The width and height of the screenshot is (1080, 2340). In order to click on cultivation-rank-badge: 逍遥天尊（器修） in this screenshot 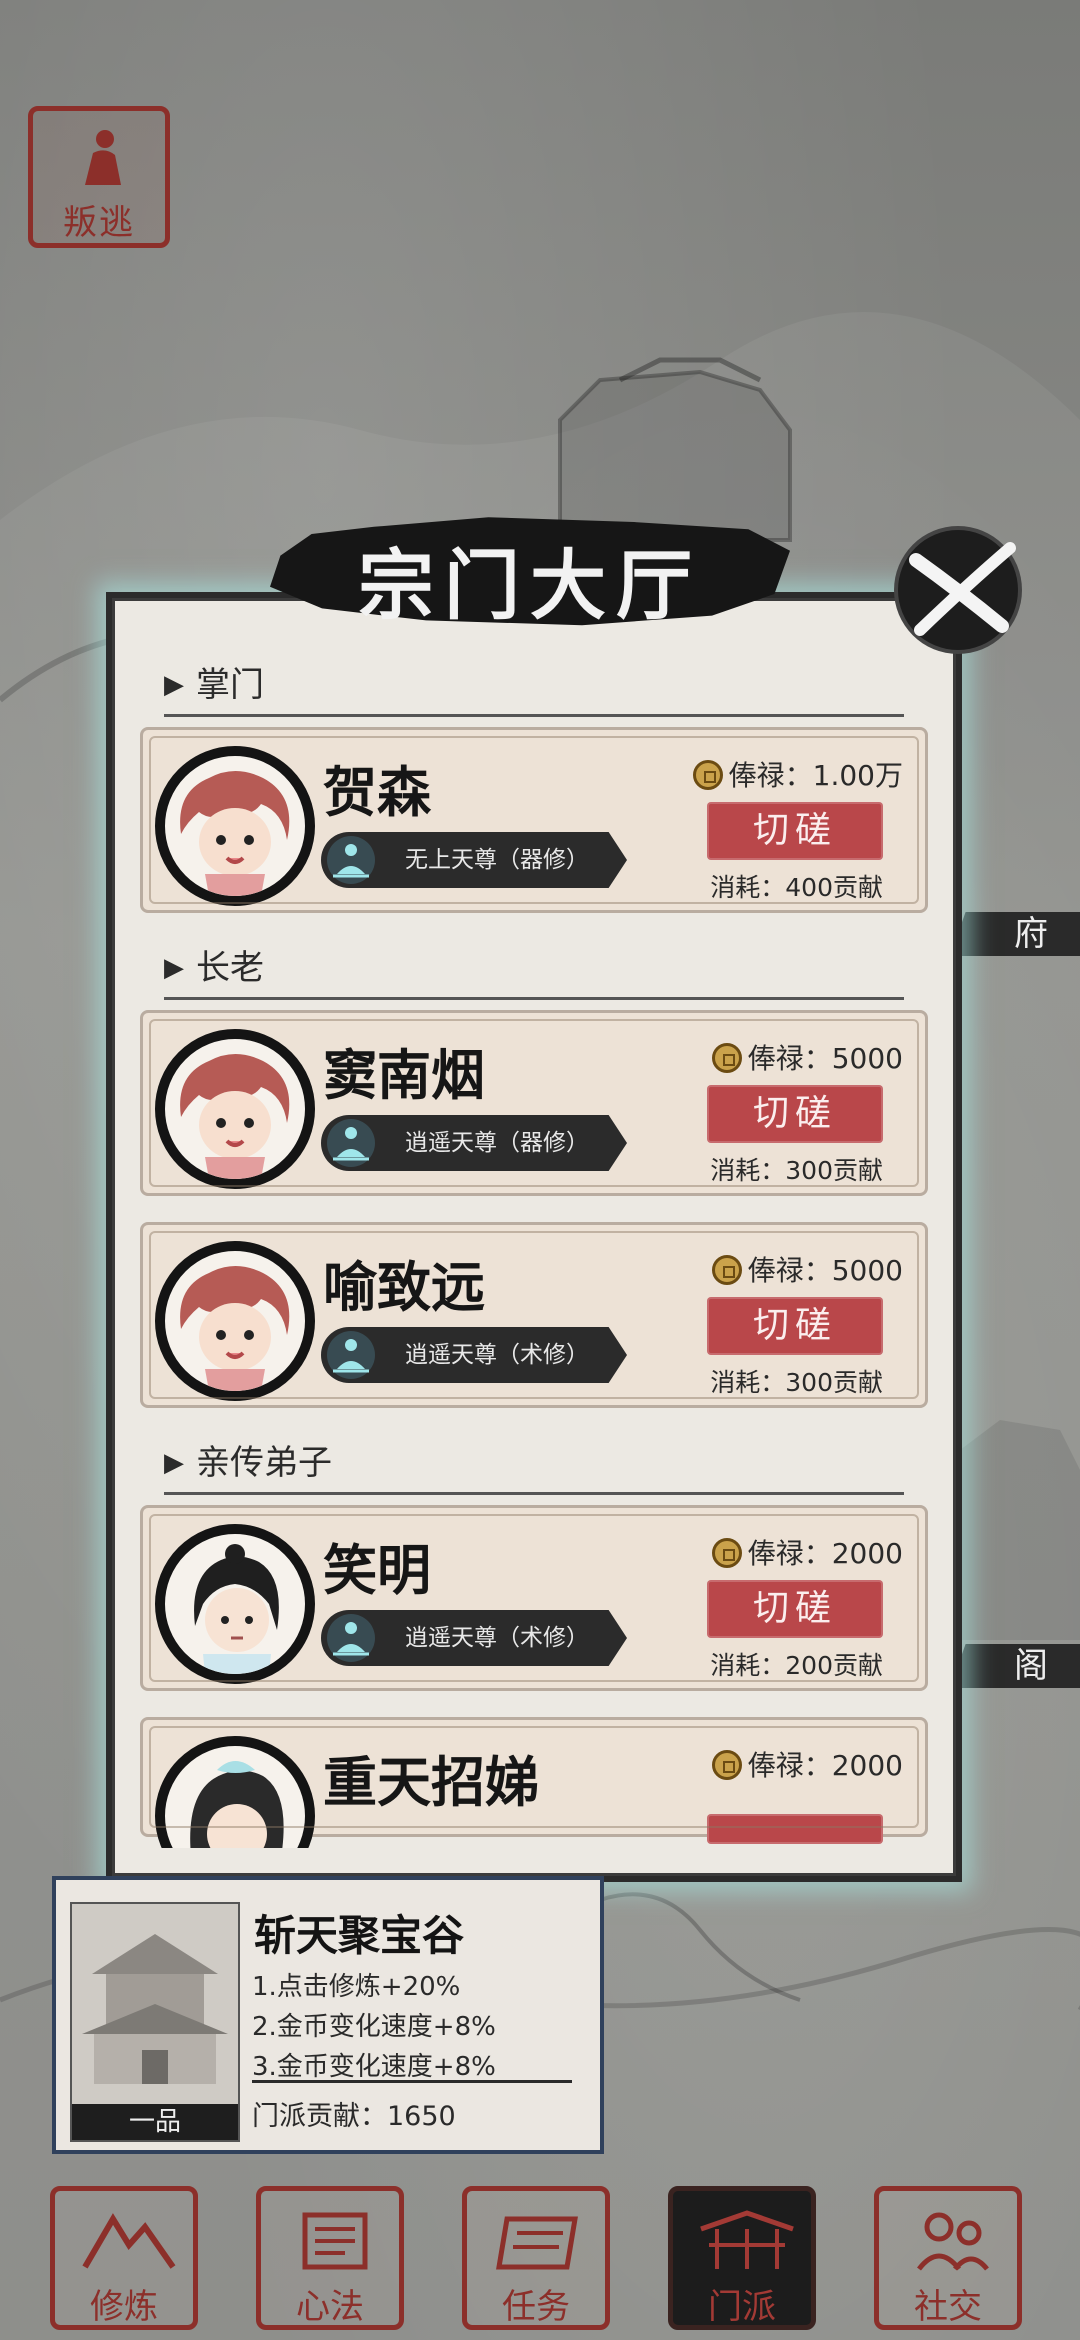, I will do `click(474, 1143)`.